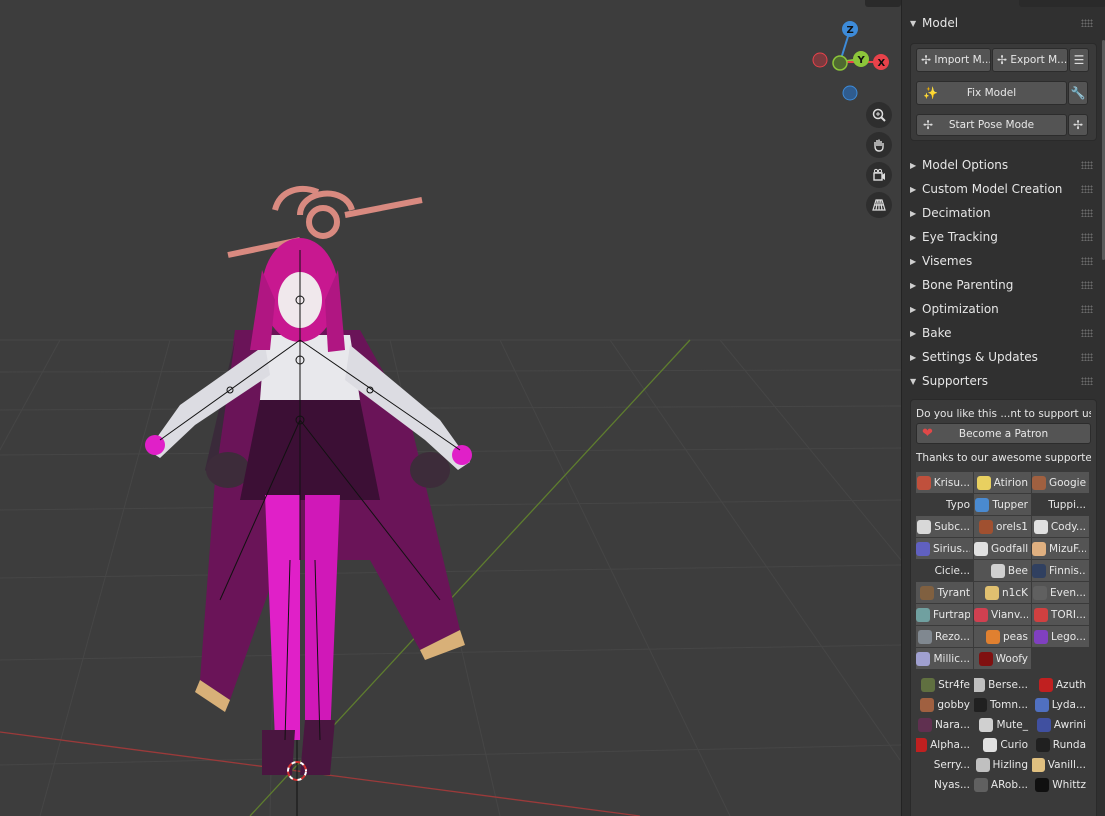  I want to click on section-header: ▶ Visemes, so click(1003, 261).